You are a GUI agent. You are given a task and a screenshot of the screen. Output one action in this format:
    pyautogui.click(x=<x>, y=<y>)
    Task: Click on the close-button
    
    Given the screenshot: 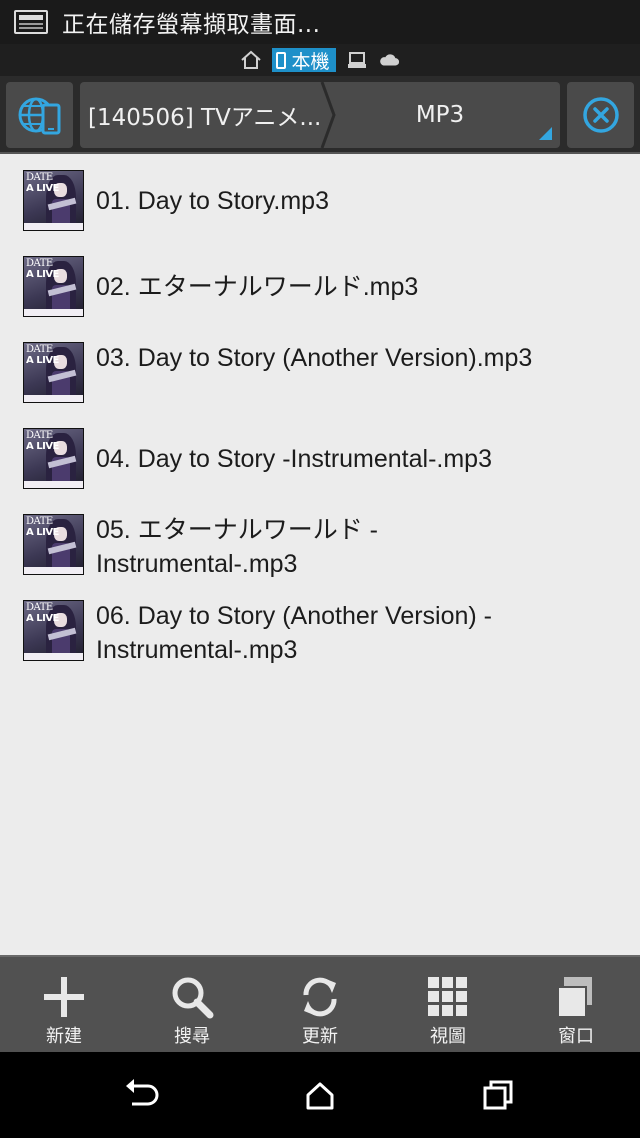 What is the action you would take?
    pyautogui.click(x=600, y=115)
    